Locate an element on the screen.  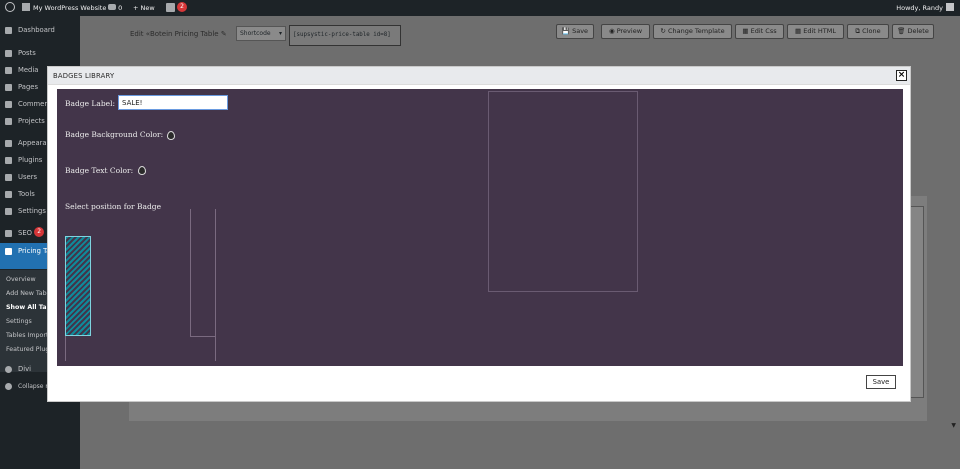
new-content-link: + New is located at coordinates (144, 8).